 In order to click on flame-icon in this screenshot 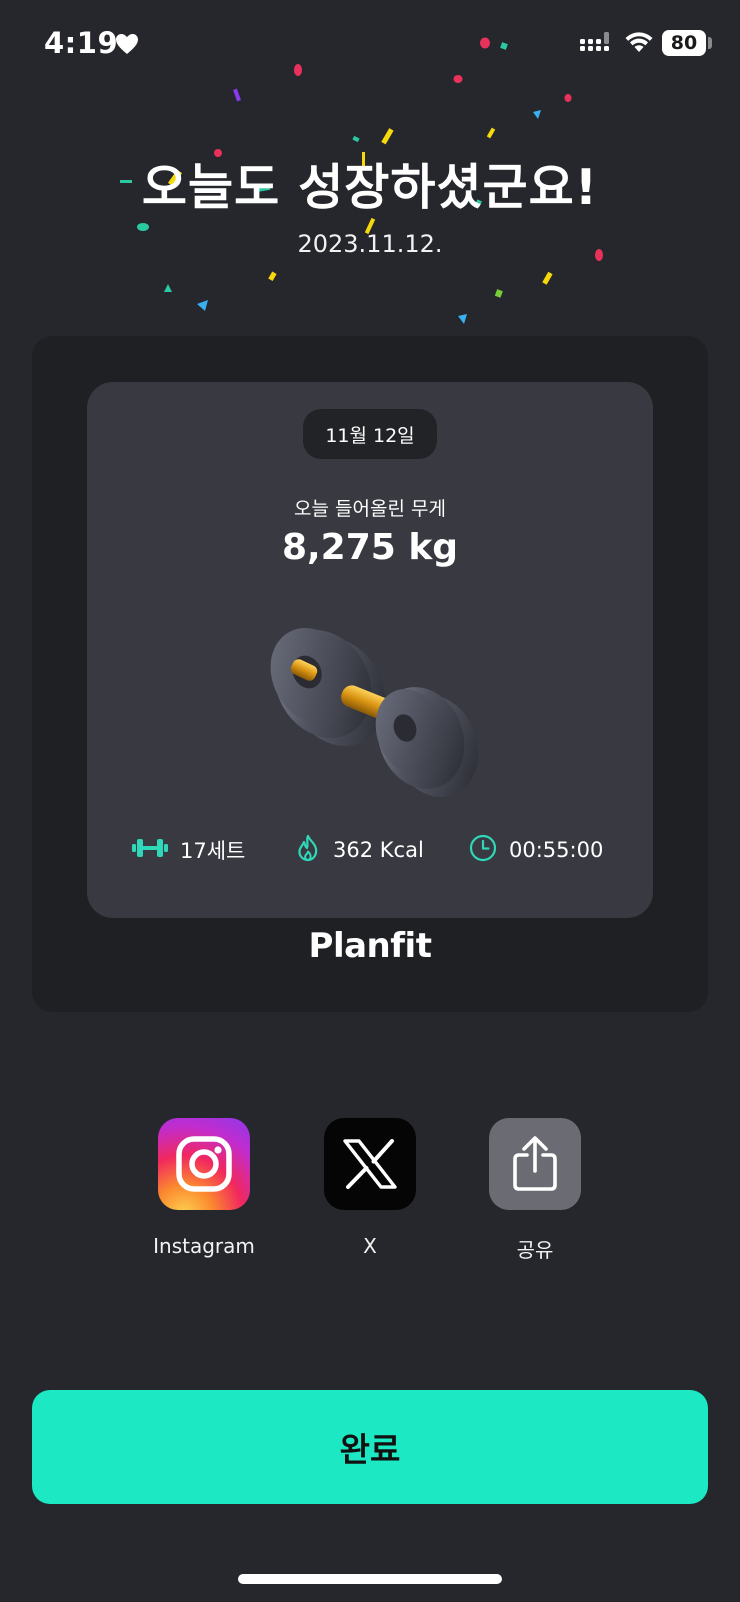, I will do `click(314, 850)`.